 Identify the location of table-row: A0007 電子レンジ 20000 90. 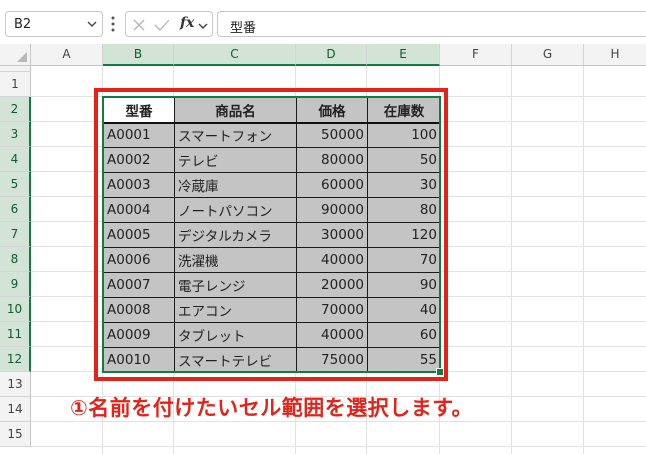
(272, 285).